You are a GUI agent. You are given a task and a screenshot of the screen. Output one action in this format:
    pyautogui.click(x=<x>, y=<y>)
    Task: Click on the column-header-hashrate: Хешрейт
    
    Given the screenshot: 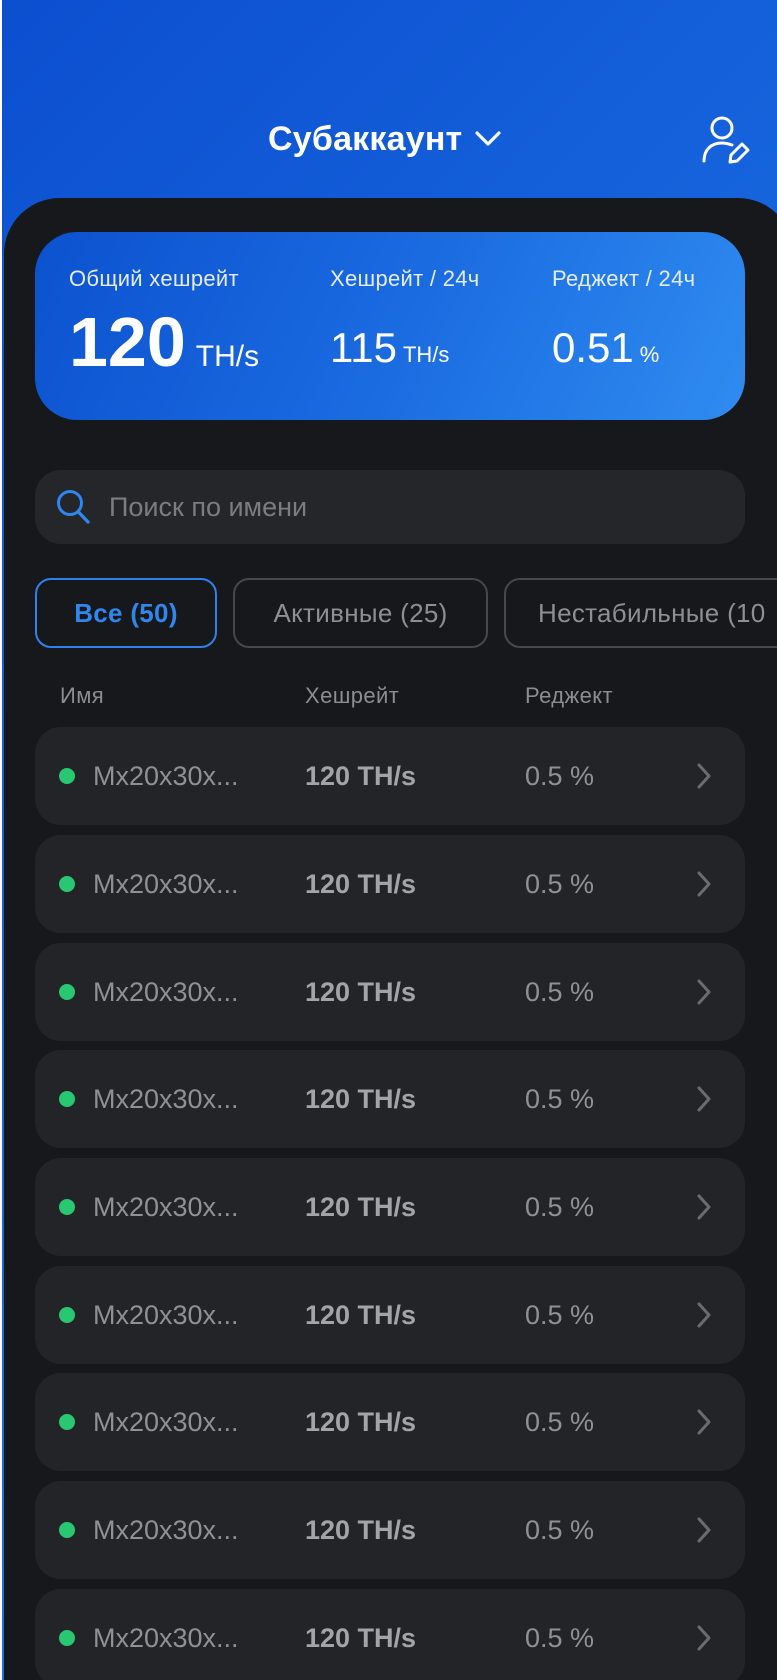 What is the action you would take?
    pyautogui.click(x=352, y=695)
    